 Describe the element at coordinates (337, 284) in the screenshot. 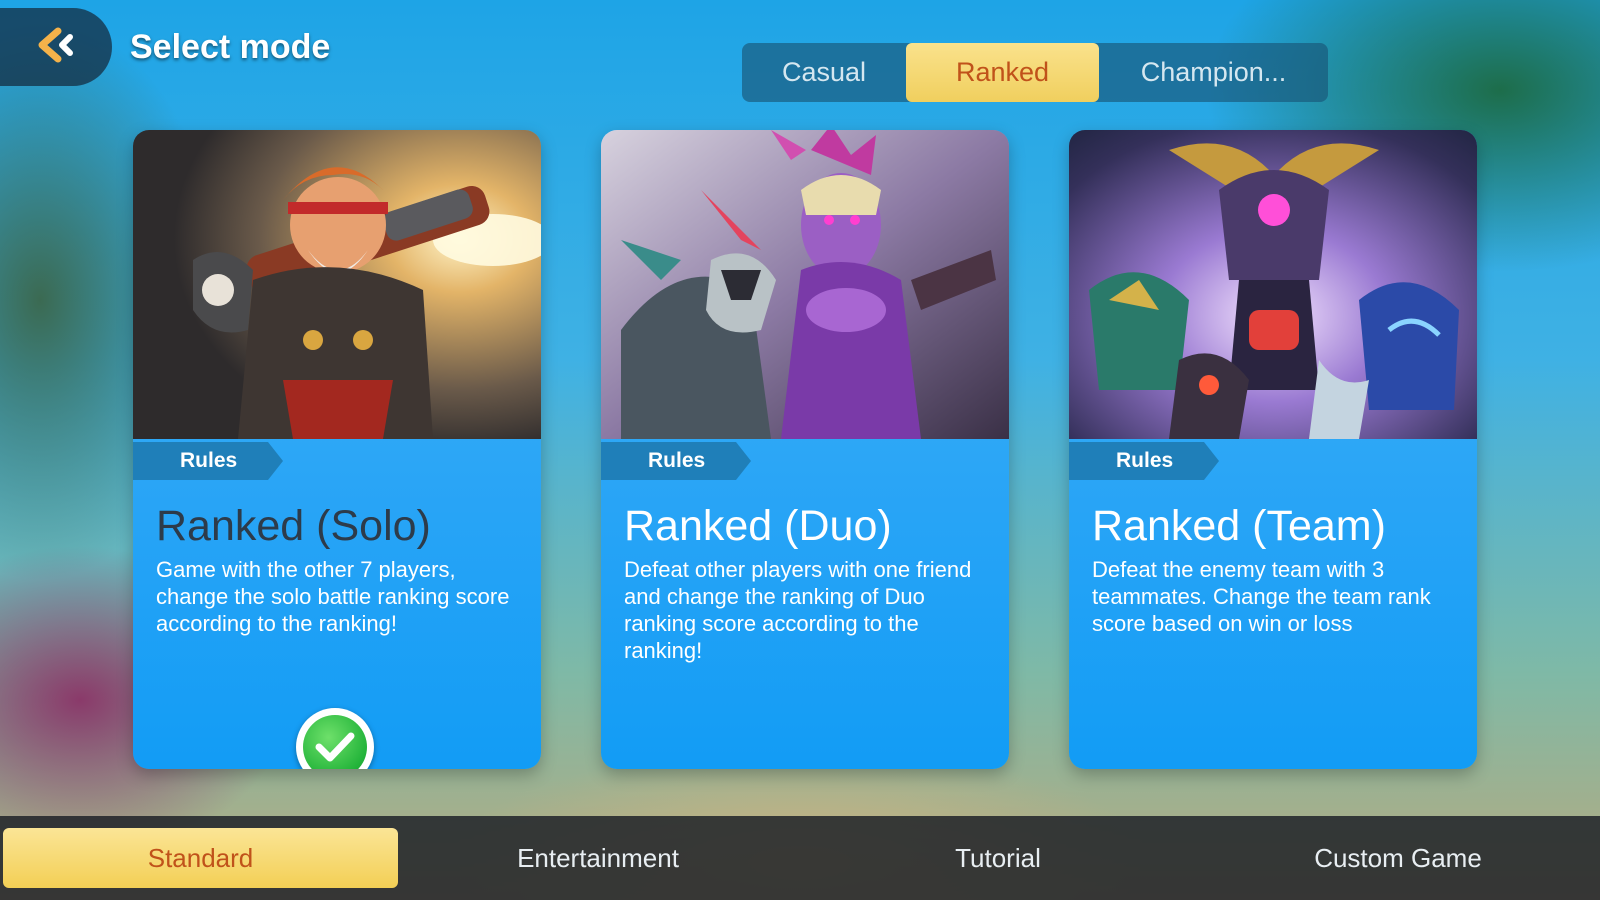

I see `ranked-solo-artwork` at that location.